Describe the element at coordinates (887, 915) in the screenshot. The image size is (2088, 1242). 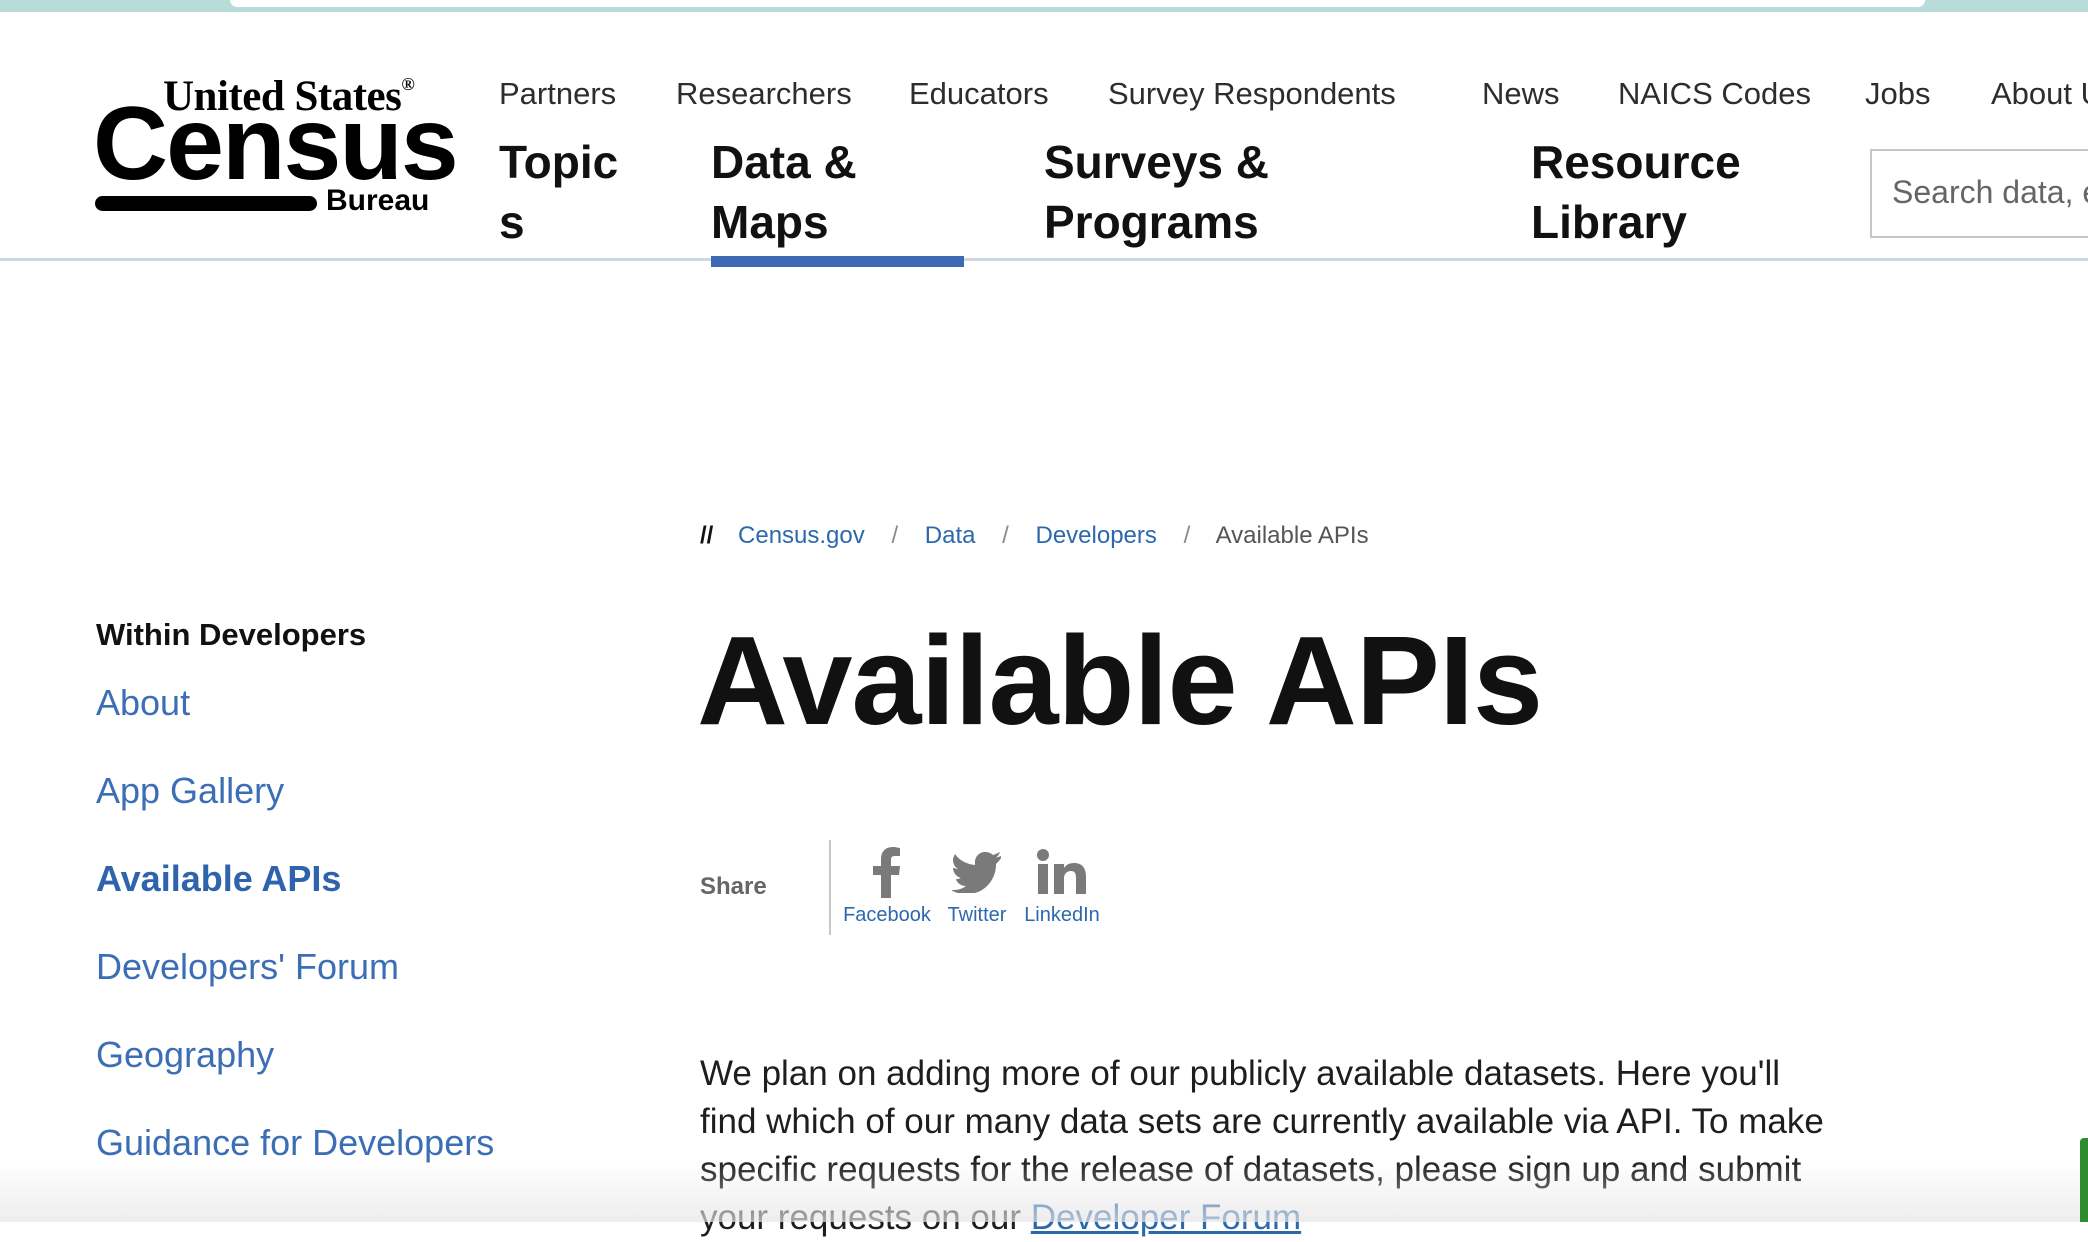
I see `share-facebook-label: Facebook` at that location.